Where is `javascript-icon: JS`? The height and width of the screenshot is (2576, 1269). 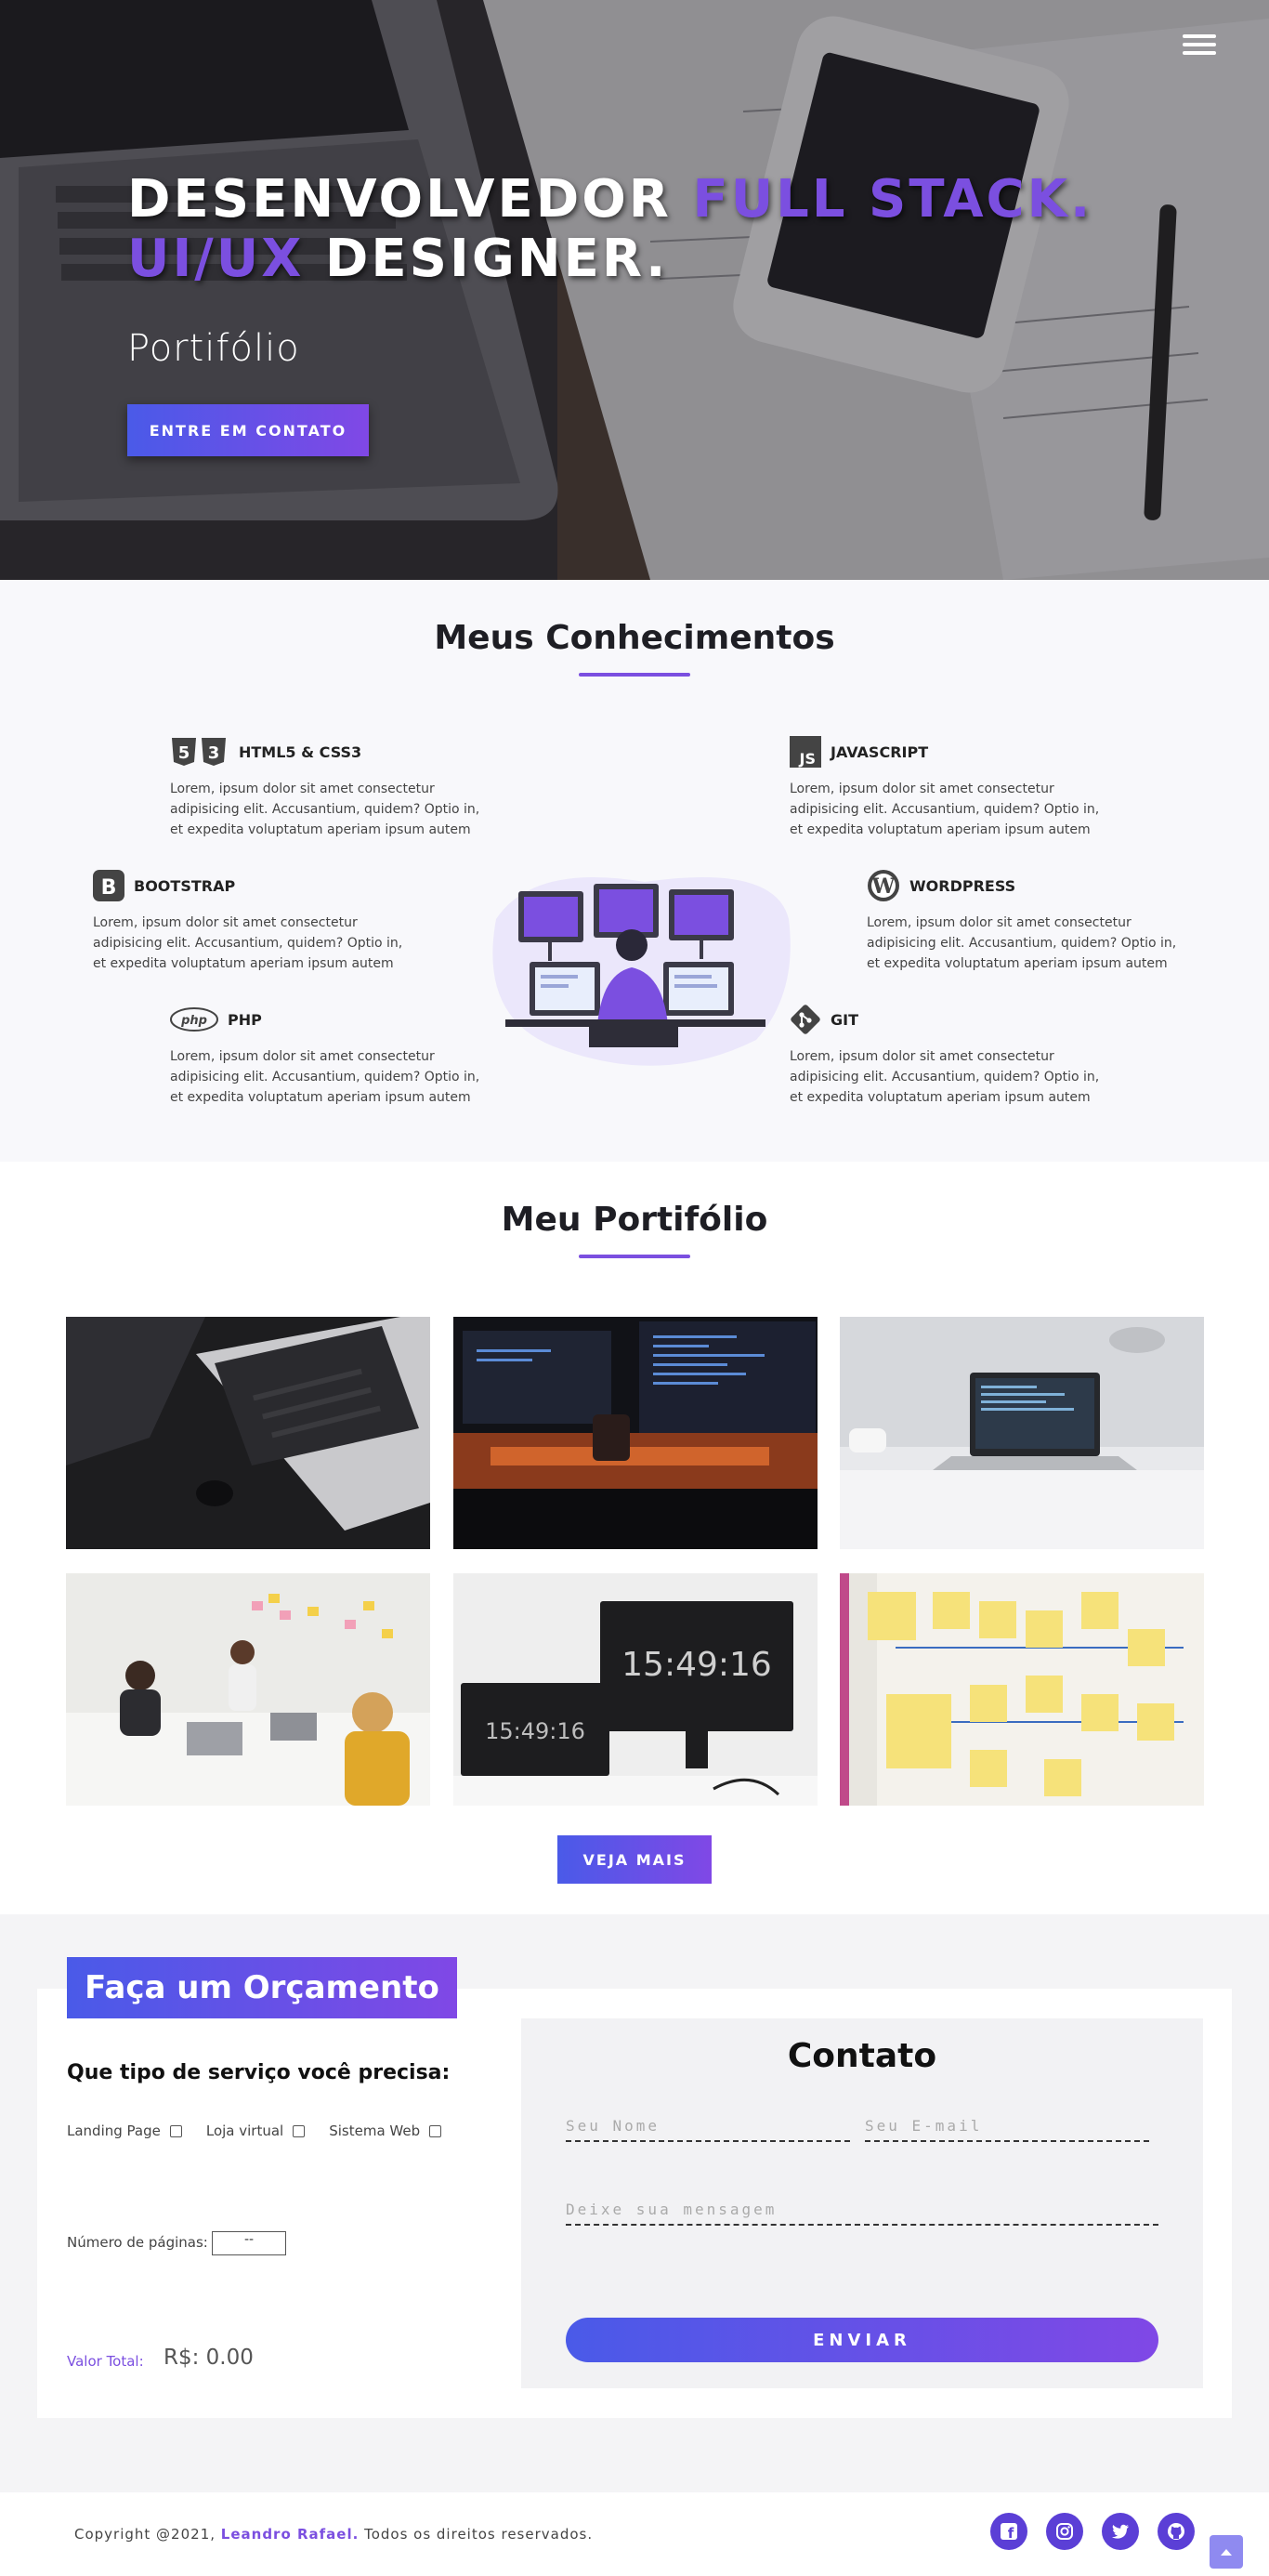 javascript-icon: JS is located at coordinates (806, 752).